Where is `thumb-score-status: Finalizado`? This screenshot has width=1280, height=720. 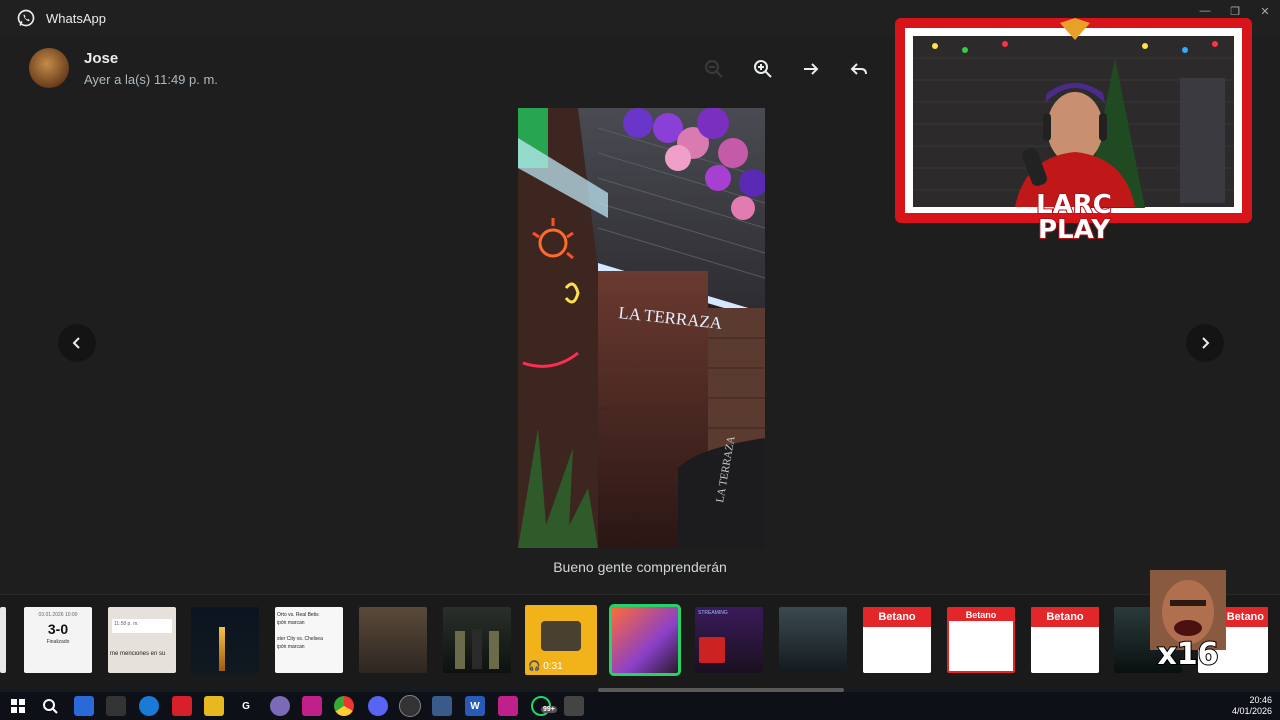 thumb-score-status: Finalizado is located at coordinates (58, 642).